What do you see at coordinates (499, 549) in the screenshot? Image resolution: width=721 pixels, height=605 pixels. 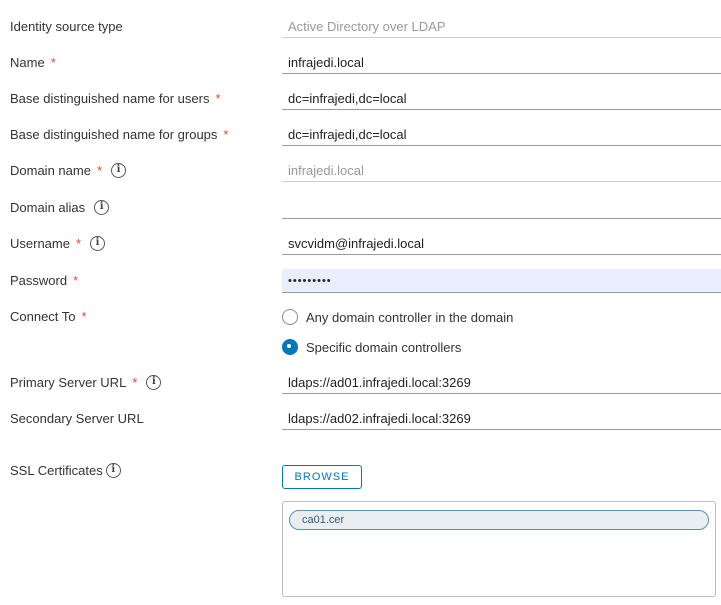 I see `certificate-list: ca01.cer` at bounding box center [499, 549].